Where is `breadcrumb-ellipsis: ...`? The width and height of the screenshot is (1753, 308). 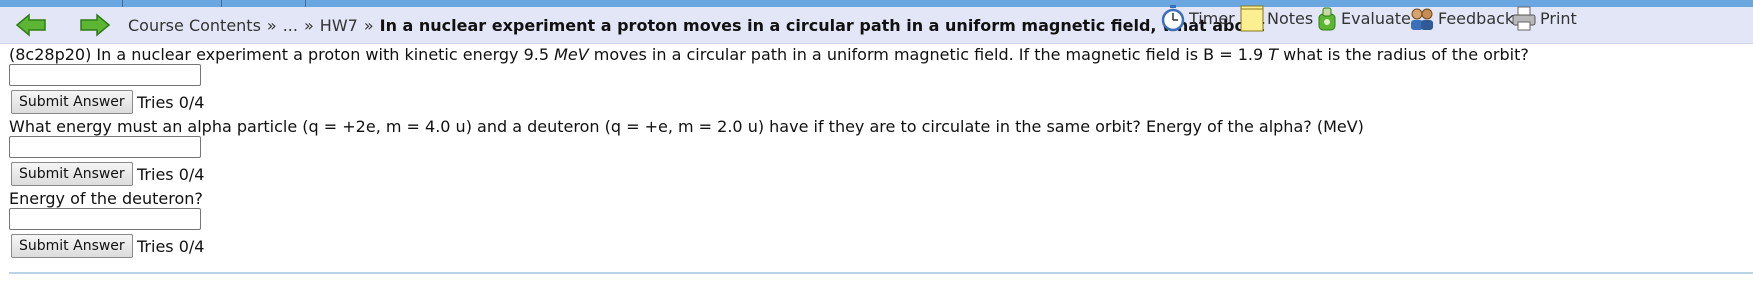
breadcrumb-ellipsis: ... is located at coordinates (290, 25).